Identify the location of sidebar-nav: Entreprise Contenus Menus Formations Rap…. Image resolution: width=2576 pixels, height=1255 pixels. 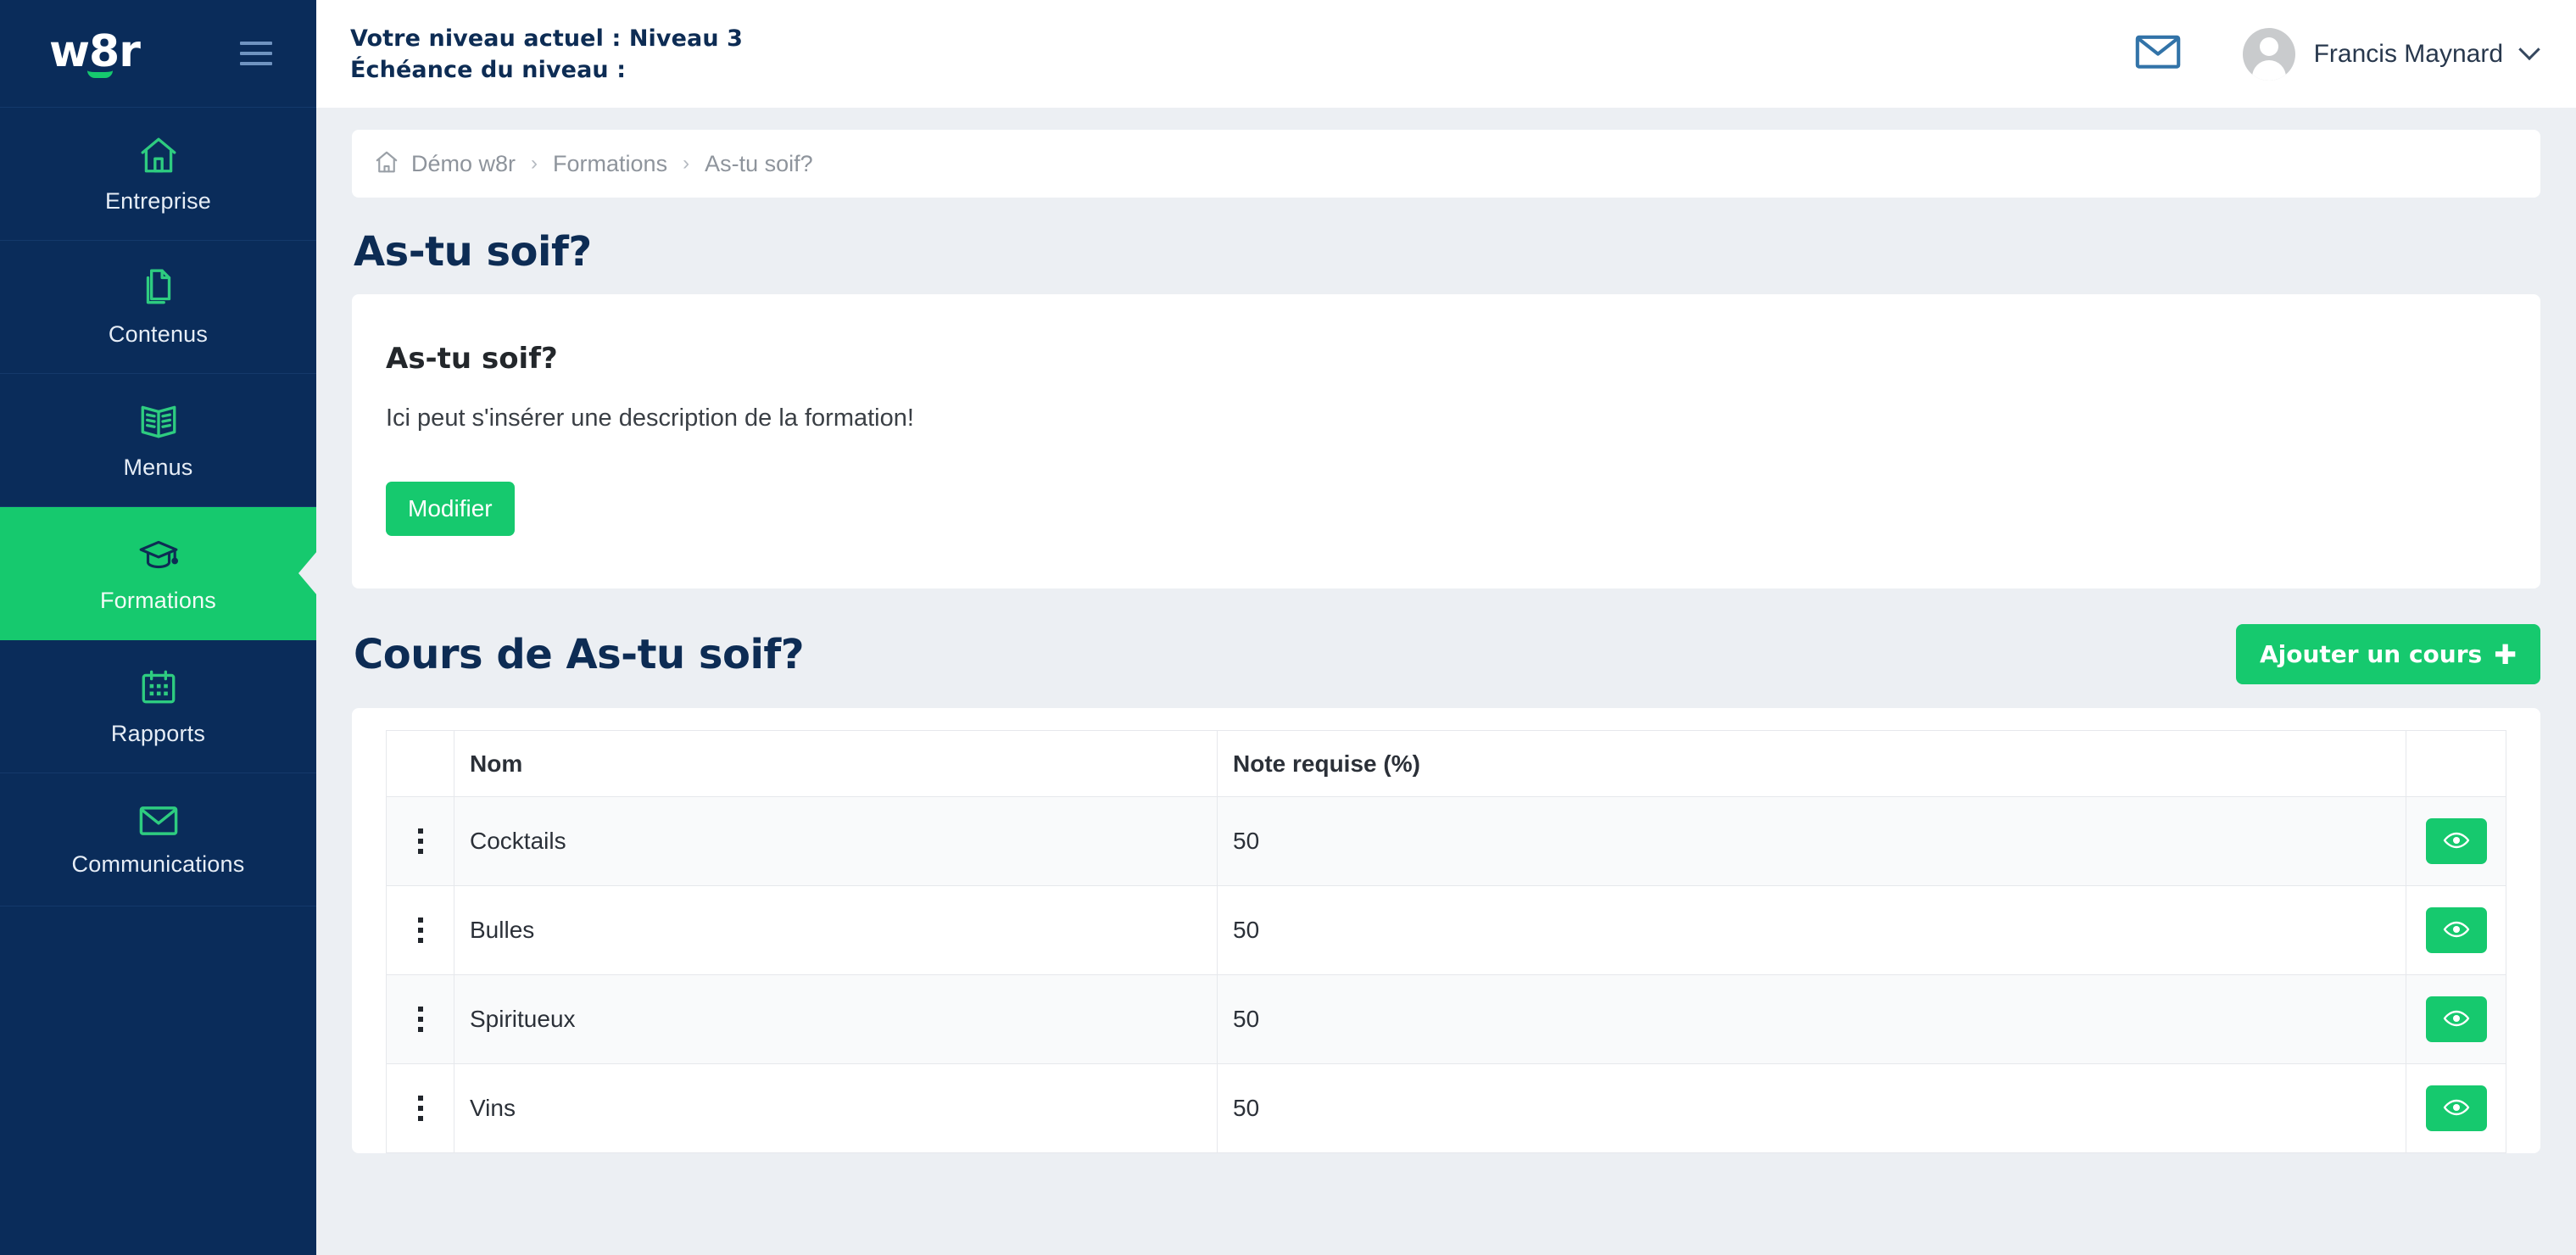
(158, 507).